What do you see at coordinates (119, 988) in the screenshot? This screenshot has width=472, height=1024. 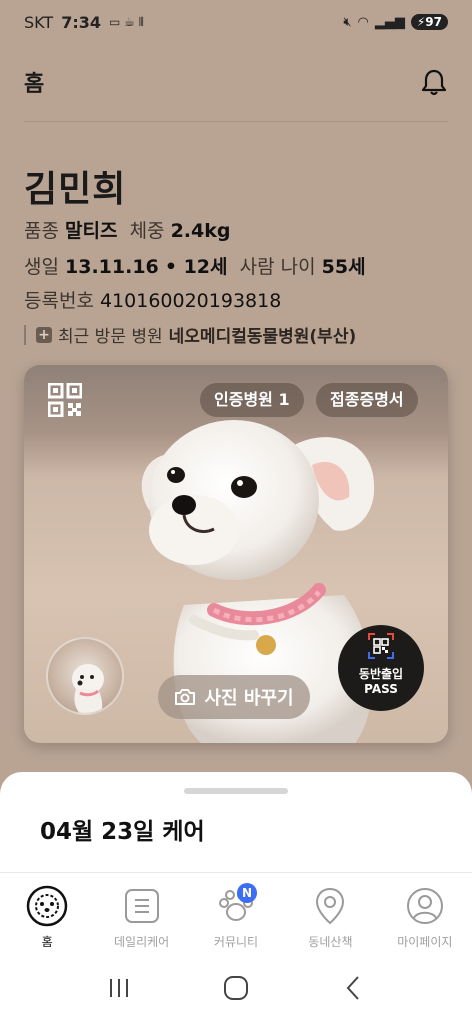 I see `recent-apps-icon` at bounding box center [119, 988].